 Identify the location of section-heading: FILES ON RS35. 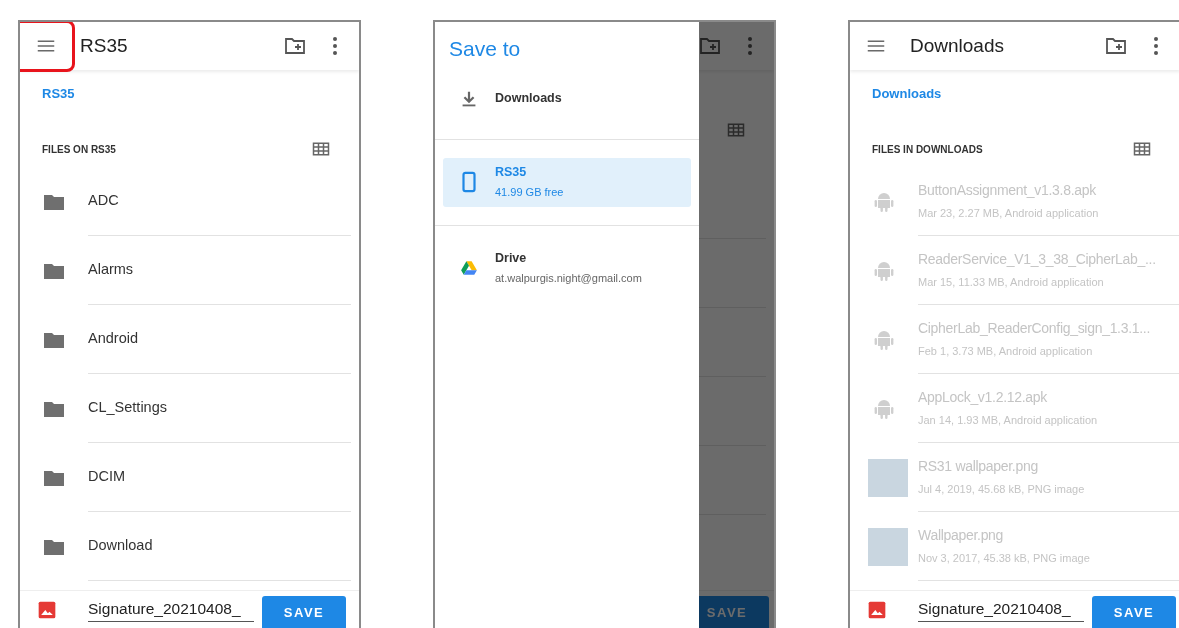
(79, 149).